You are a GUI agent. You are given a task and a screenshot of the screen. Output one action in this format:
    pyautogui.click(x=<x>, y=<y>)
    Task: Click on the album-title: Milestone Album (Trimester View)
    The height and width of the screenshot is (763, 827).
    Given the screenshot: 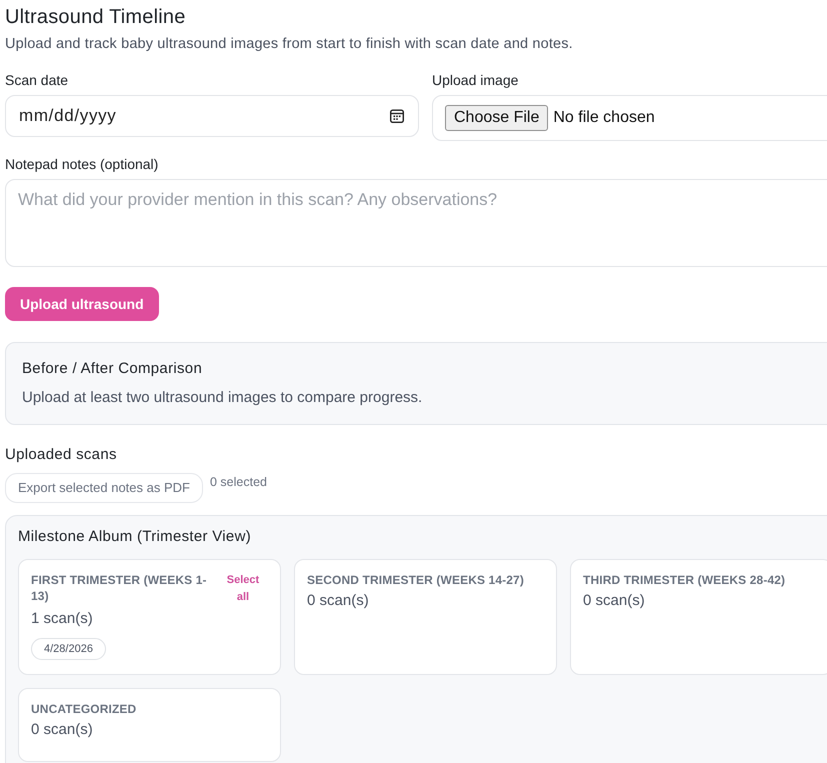 What is the action you would take?
    pyautogui.click(x=135, y=537)
    